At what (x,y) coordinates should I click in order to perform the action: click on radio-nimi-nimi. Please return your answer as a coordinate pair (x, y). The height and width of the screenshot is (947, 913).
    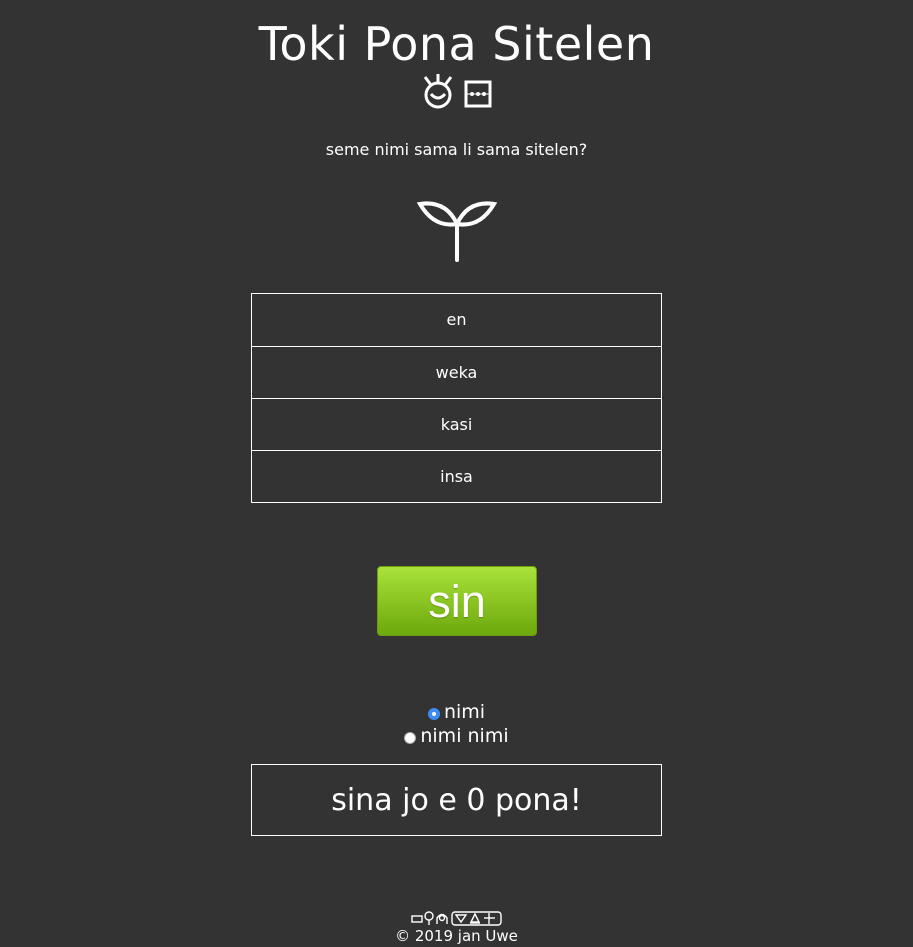
    Looking at the image, I should click on (410, 738).